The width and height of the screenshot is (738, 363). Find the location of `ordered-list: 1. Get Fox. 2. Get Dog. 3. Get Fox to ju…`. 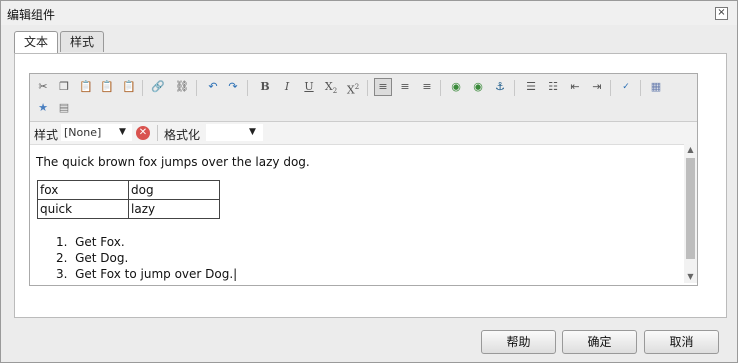

ordered-list: 1. Get Fox. 2. Get Dog. 3. Get Fox to ju… is located at coordinates (146, 258).